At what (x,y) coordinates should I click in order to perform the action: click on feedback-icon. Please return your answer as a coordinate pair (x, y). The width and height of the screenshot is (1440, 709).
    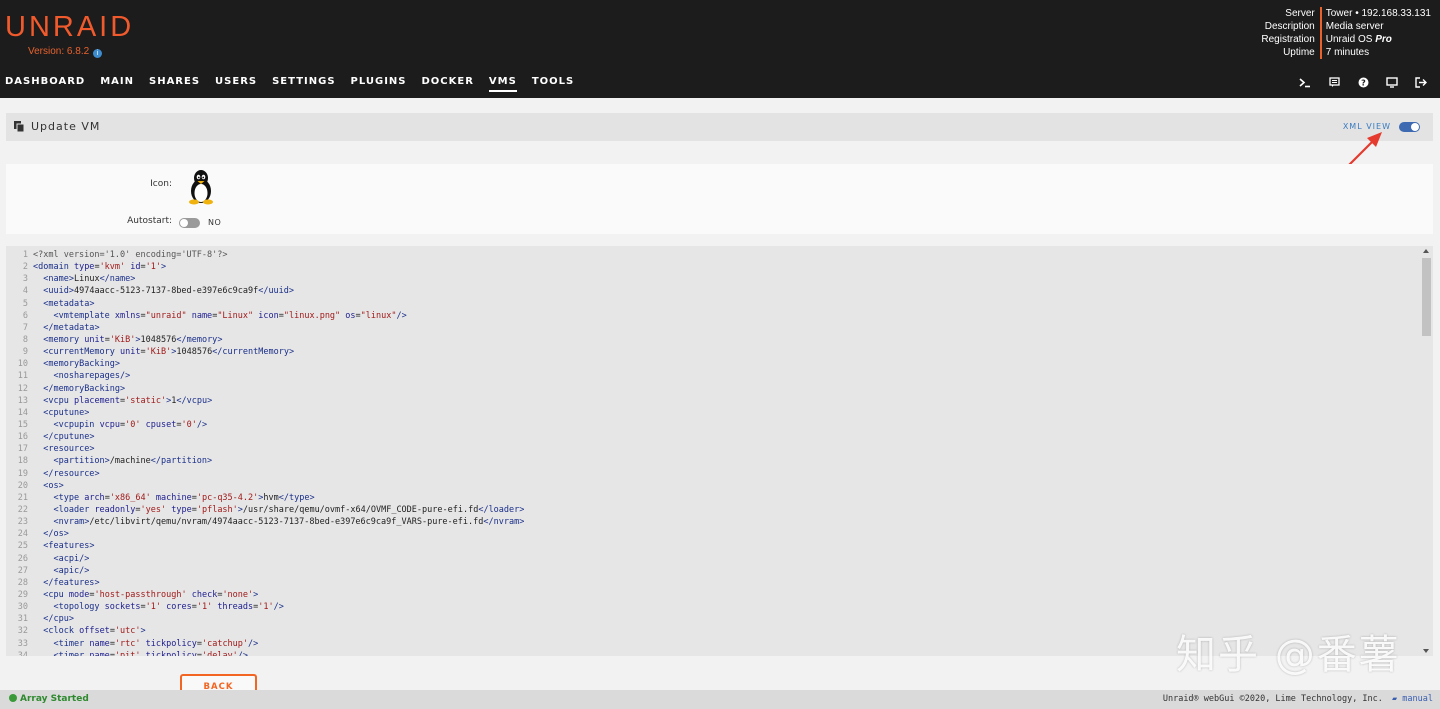
    Looking at the image, I should click on (1334, 83).